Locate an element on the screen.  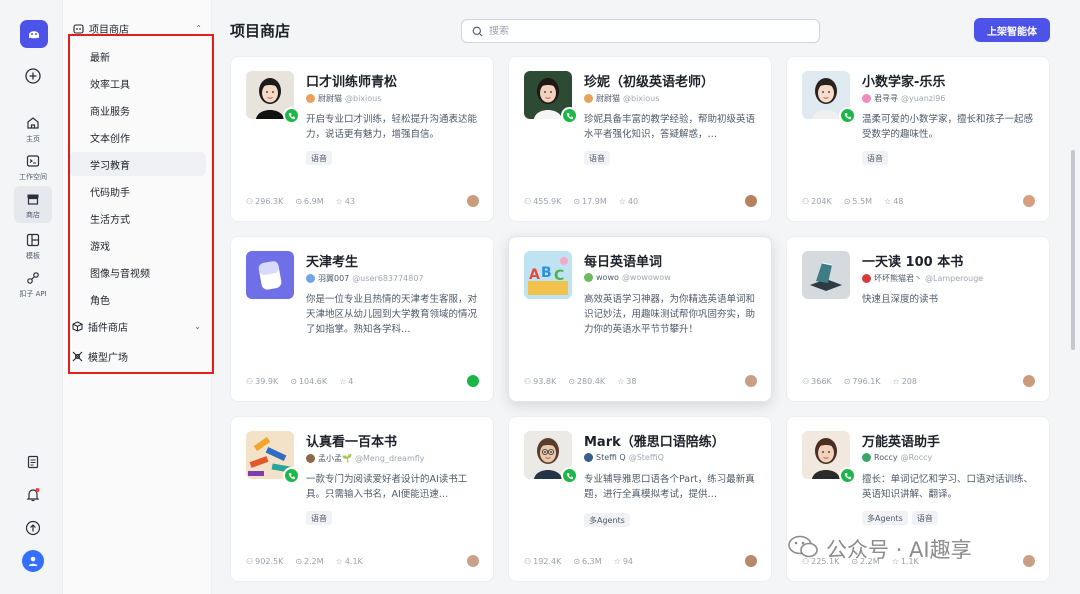
sidebar-category-item: 效率工具 is located at coordinates (138, 83).